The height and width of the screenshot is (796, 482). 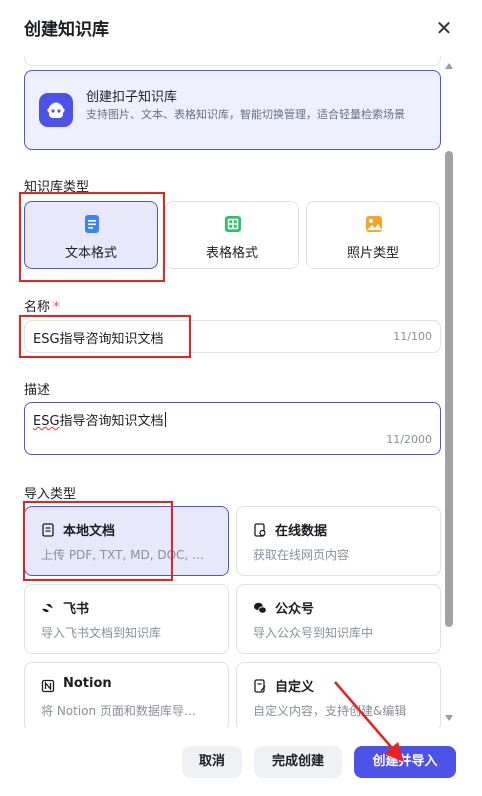 I want to click on dialog-scrollbar, so click(x=449, y=393).